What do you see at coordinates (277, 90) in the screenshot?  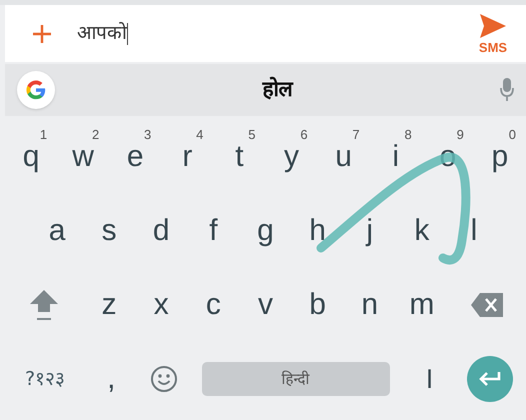 I see `suggestion: होल` at bounding box center [277, 90].